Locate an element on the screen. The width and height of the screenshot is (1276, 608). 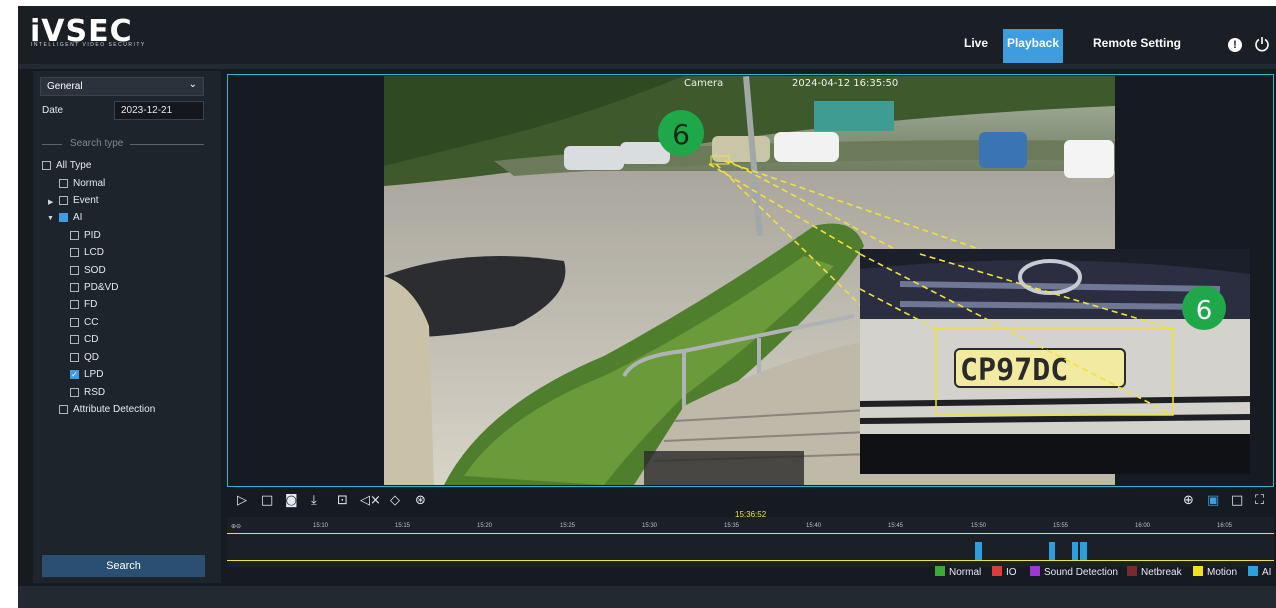
timeline-tick: 15:35 is located at coordinates (732, 526).